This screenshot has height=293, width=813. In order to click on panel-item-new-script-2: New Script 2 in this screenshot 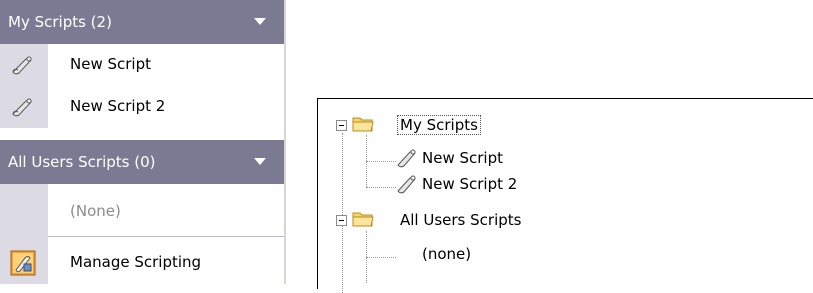, I will do `click(142, 107)`.